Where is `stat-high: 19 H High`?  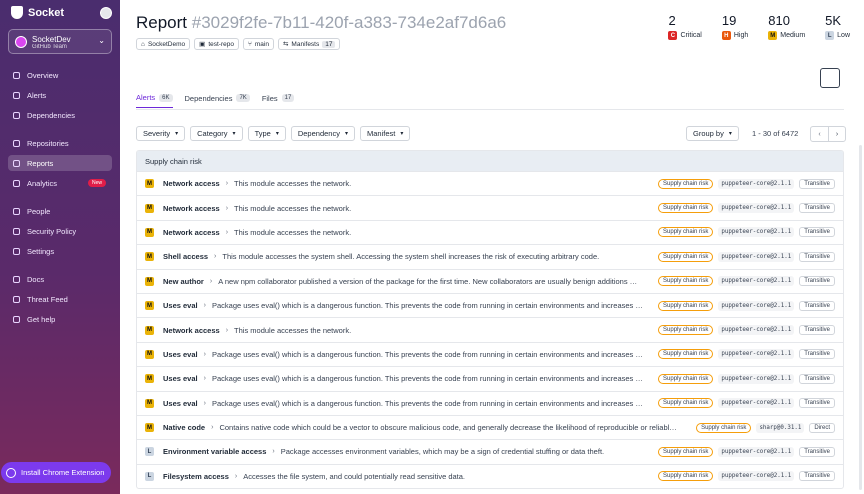 stat-high: 19 H High is located at coordinates (734, 26).